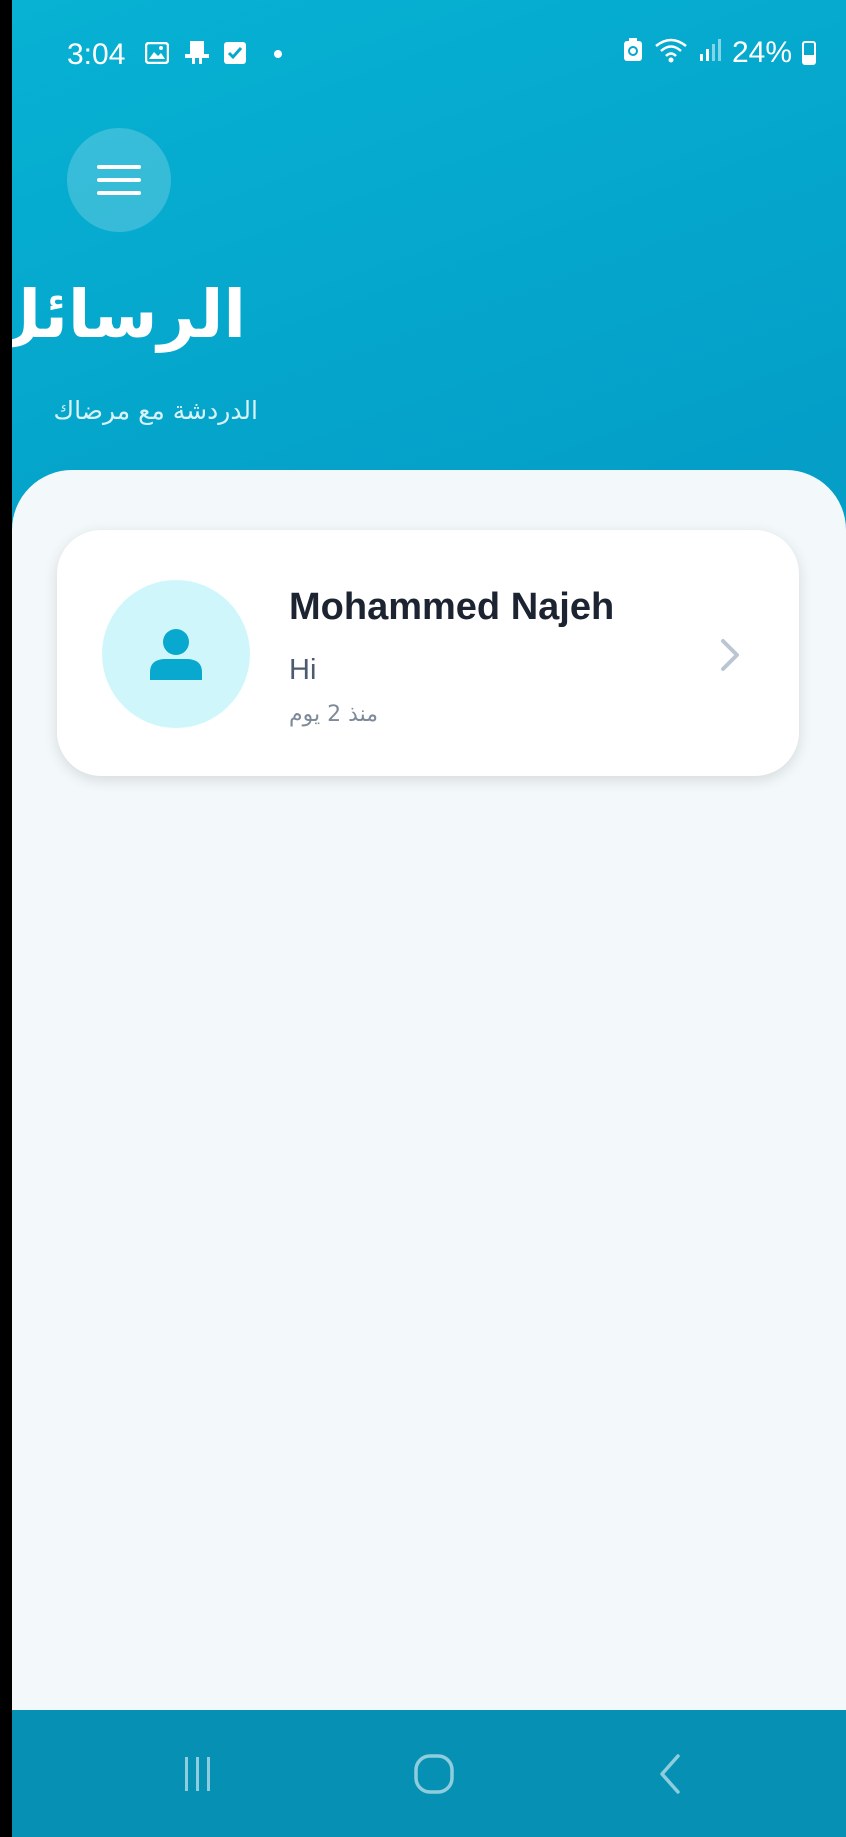 The width and height of the screenshot is (846, 1837). What do you see at coordinates (809, 53) in the screenshot?
I see `battery-icon` at bounding box center [809, 53].